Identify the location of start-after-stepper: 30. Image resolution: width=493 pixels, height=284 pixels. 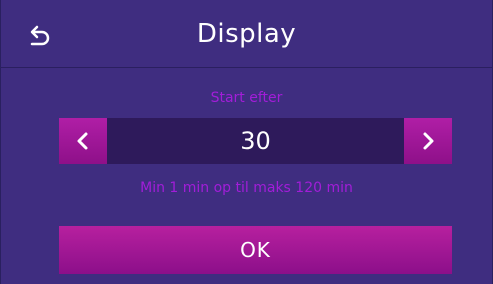
(255, 141).